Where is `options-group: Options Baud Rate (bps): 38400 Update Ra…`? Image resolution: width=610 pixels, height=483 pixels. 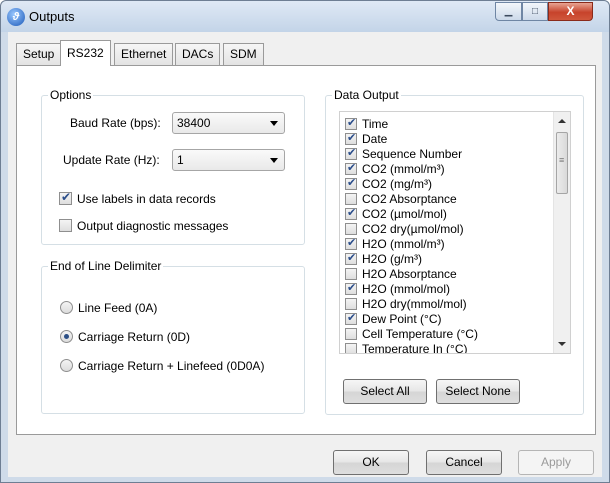 options-group: Options Baud Rate (bps): 38400 Update Ra… is located at coordinates (173, 166).